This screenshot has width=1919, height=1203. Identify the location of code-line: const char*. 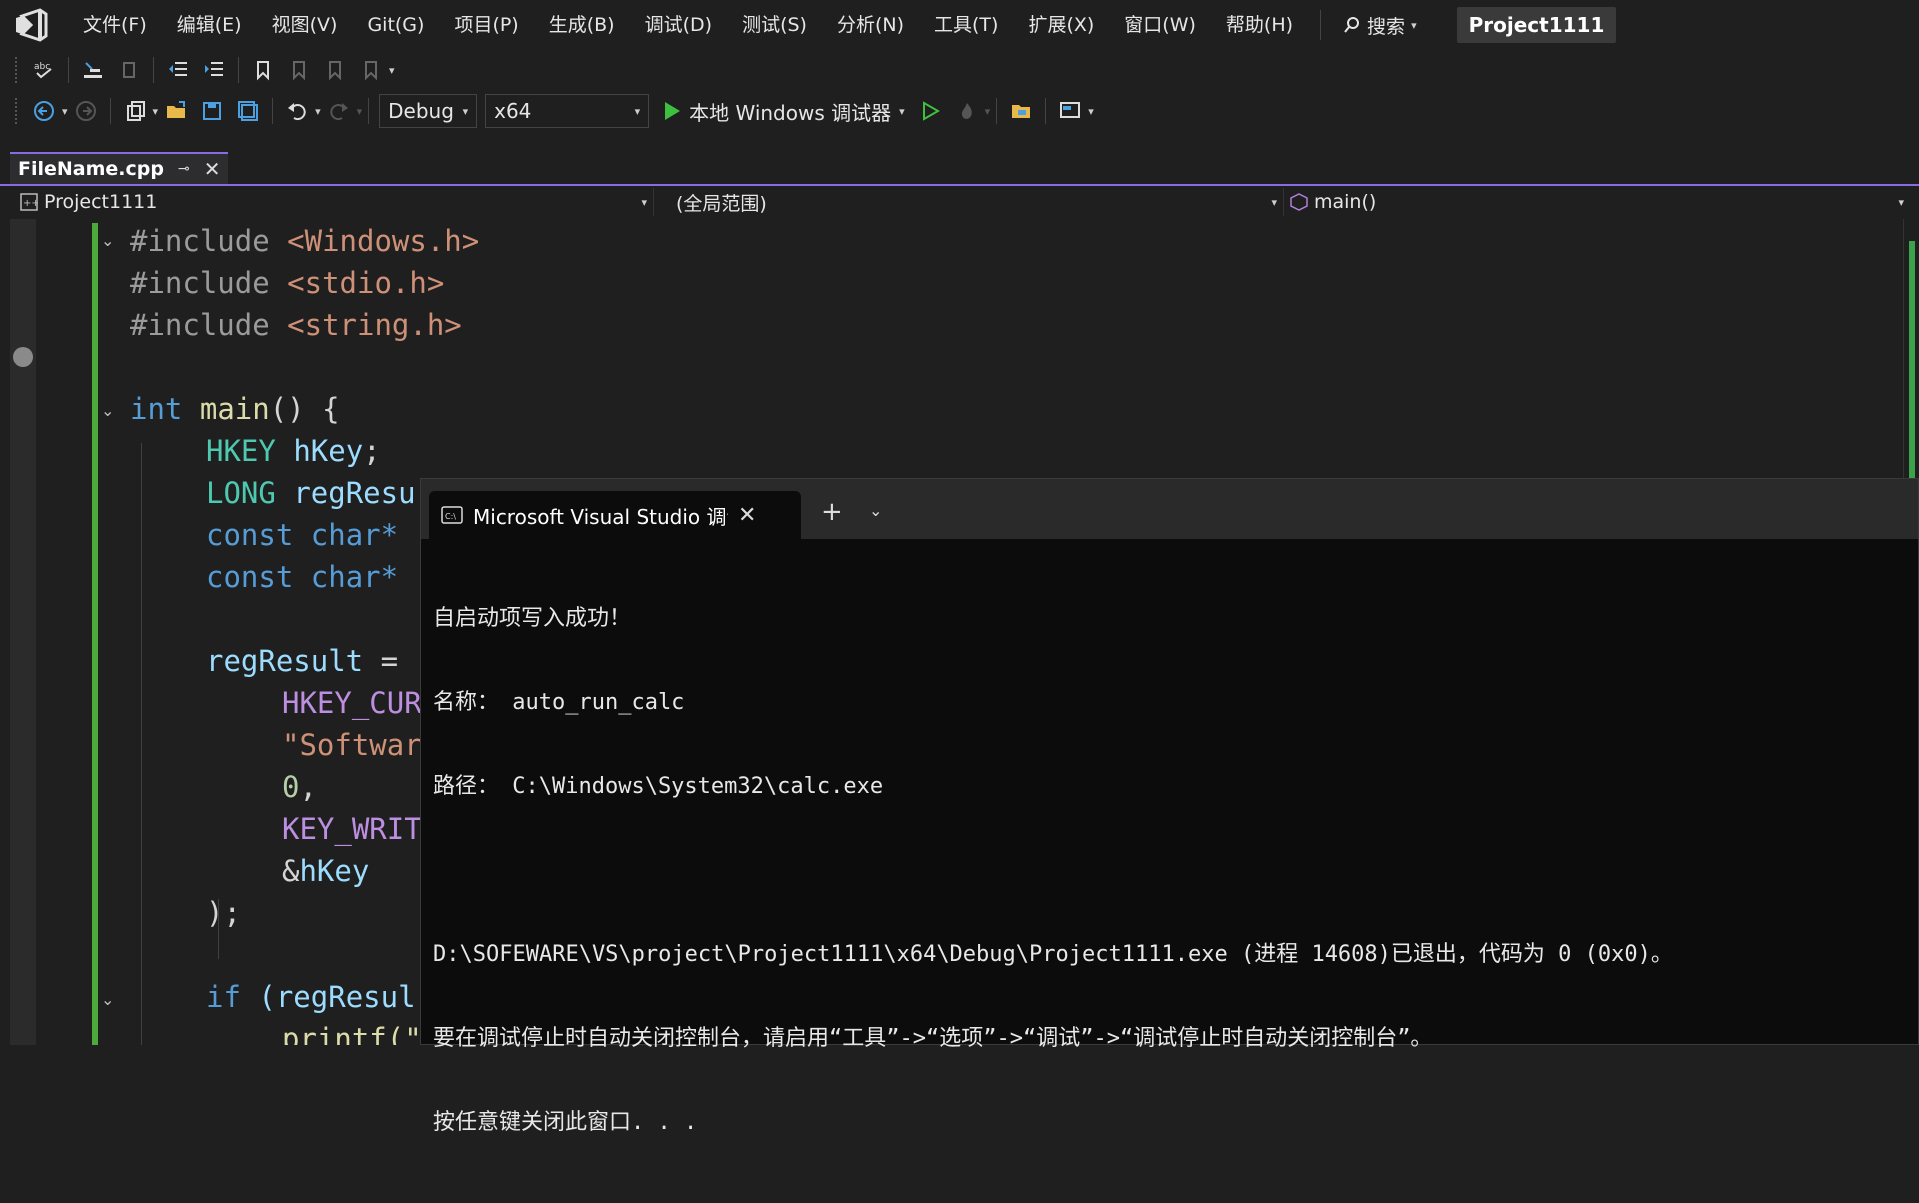
(302, 577).